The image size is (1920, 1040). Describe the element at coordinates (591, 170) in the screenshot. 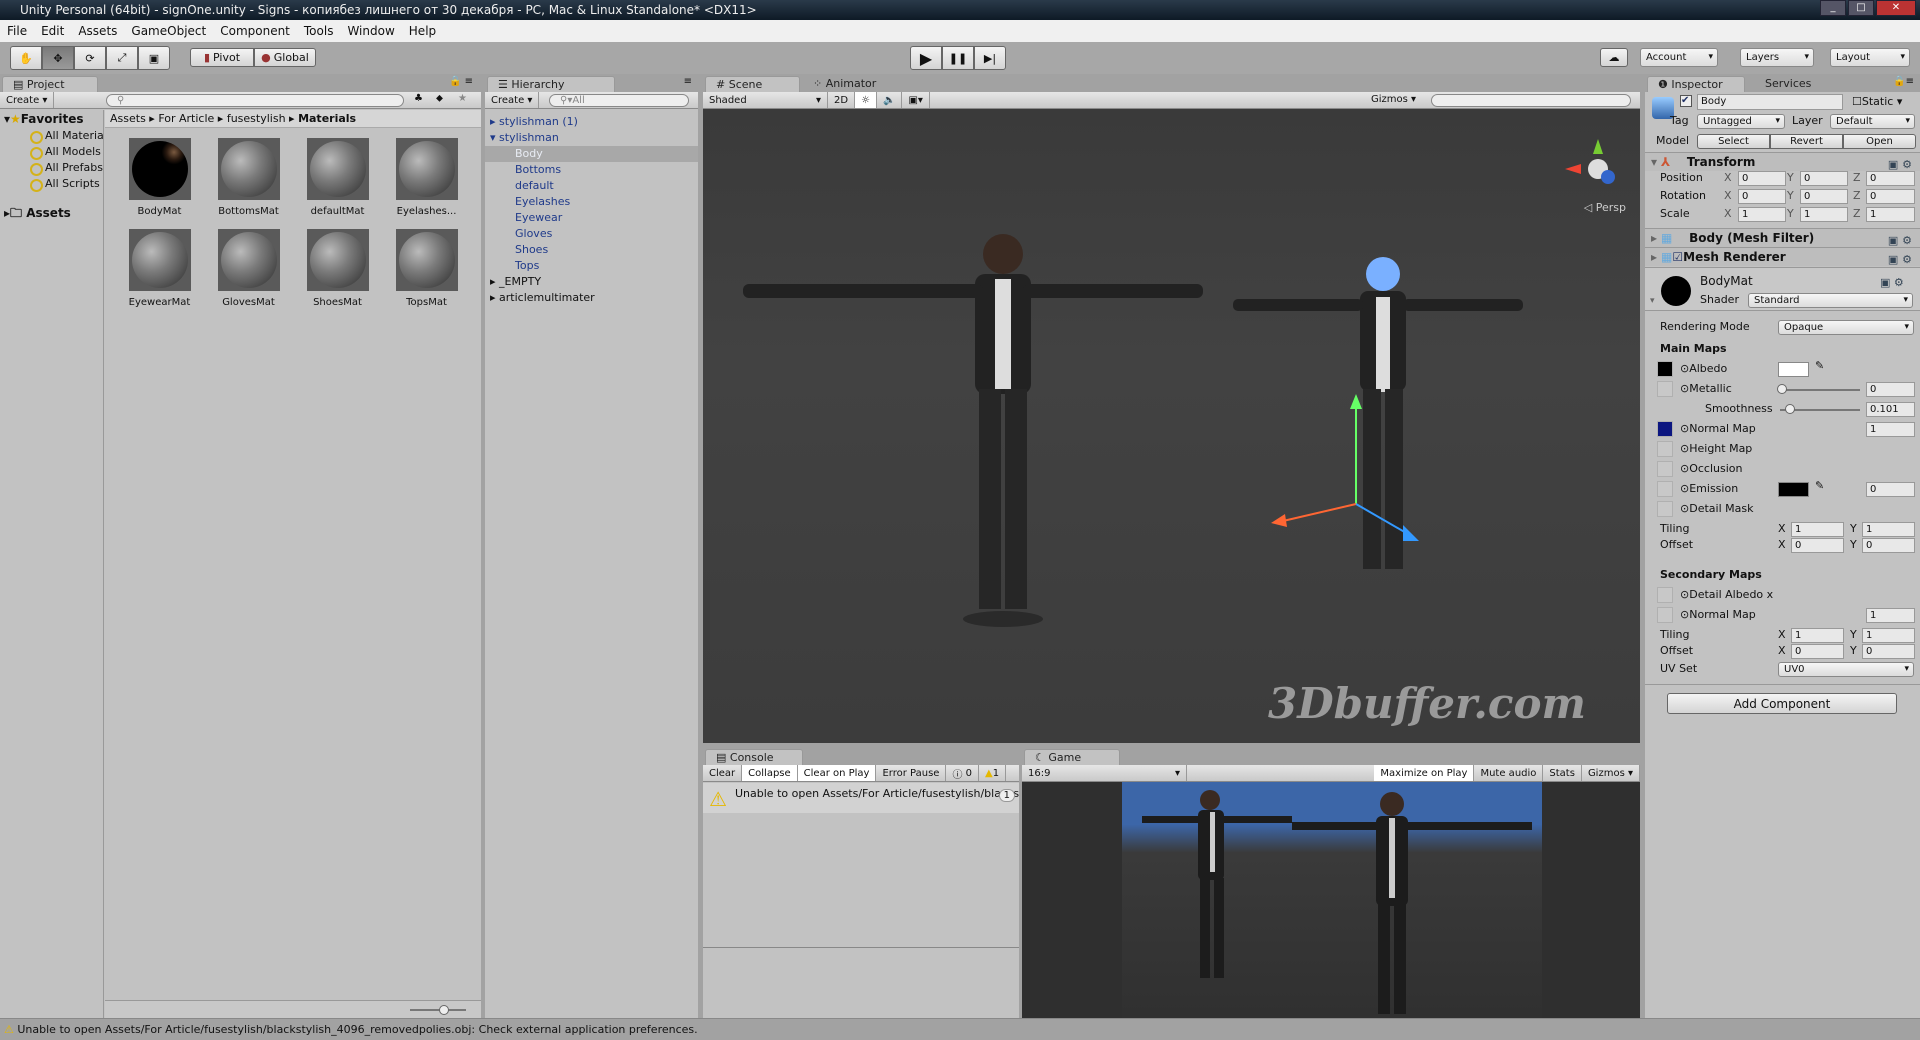

I see `hierarchy-item-bottoms: Bottoms` at that location.